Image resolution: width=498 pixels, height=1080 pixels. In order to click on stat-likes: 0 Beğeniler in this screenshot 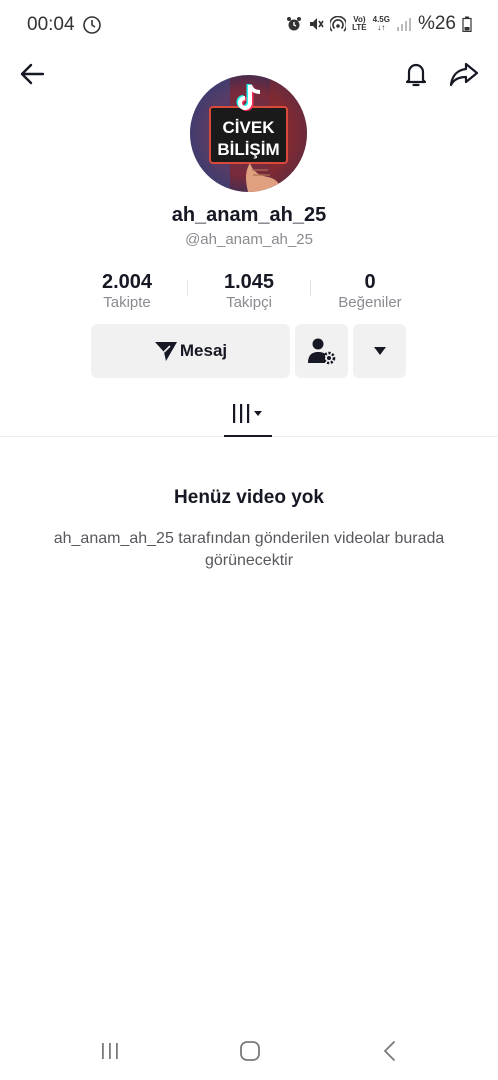, I will do `click(370, 292)`.